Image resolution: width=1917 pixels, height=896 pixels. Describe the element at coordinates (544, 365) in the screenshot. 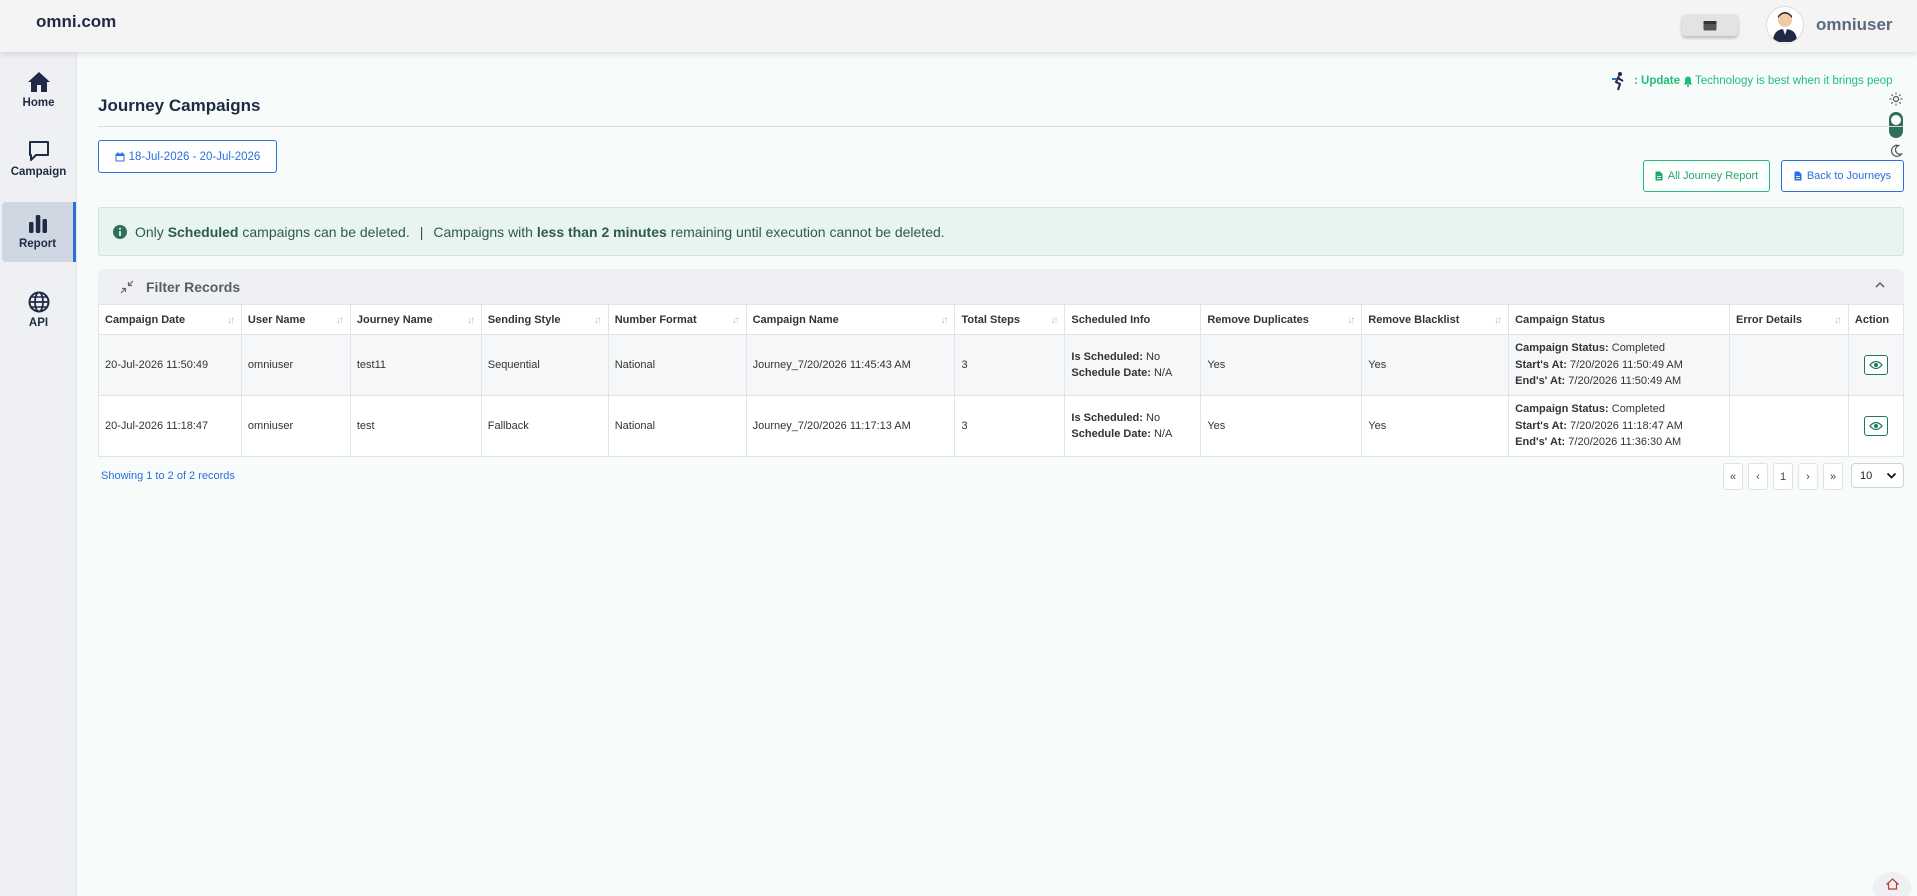

I see `cell-sending-style: Sequential` at that location.